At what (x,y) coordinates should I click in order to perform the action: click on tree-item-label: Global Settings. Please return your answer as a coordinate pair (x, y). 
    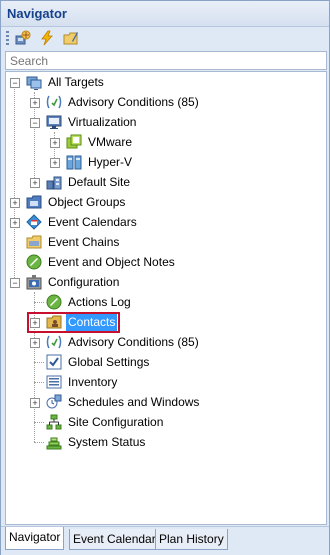
    Looking at the image, I should click on (109, 362).